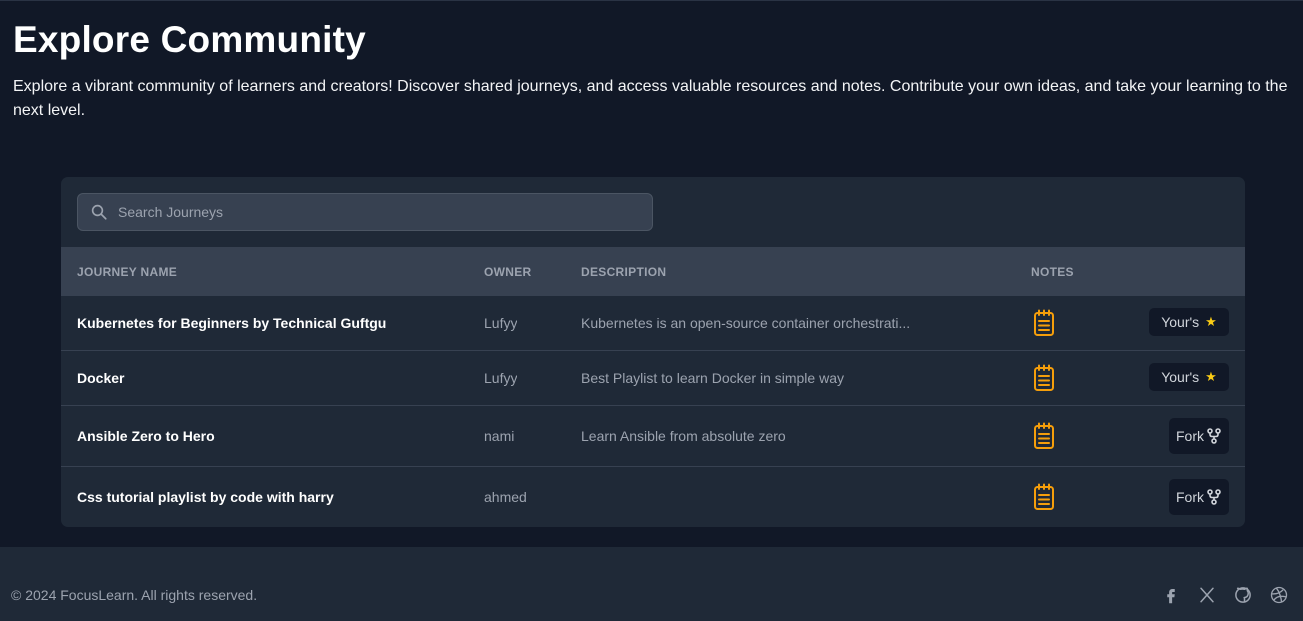  Describe the element at coordinates (683, 436) in the screenshot. I see `journey-description: Learn Ansible from absolute zero` at that location.